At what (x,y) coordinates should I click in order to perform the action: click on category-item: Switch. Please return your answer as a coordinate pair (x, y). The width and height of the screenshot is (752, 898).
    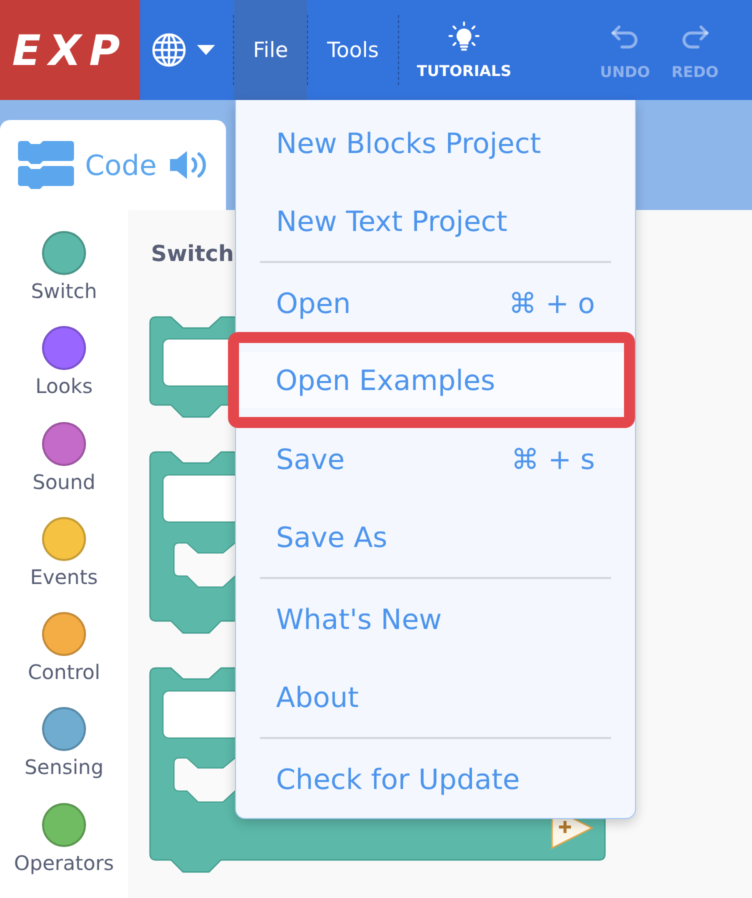
    Looking at the image, I should click on (64, 278).